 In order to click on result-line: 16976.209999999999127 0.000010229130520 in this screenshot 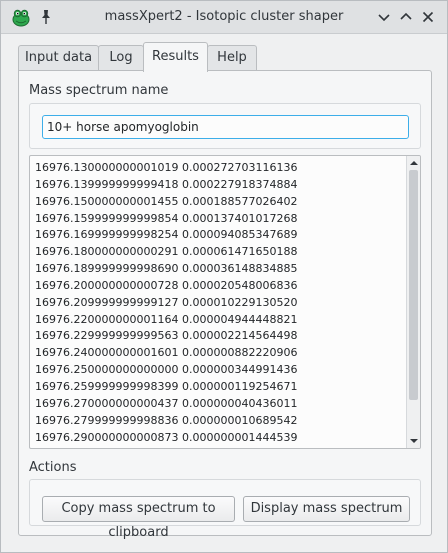, I will do `click(166, 302)`.